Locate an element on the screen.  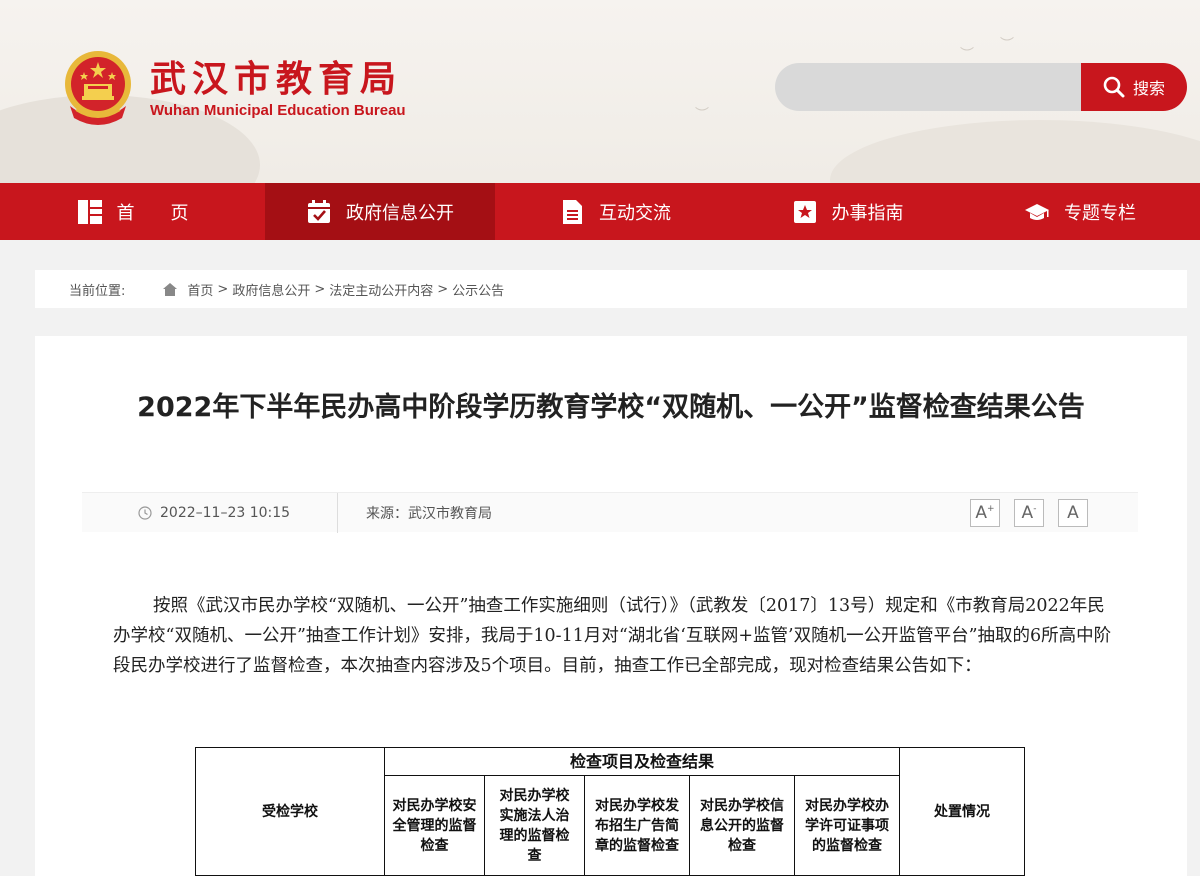
table-header-group: 检查项目及检查结果 is located at coordinates (642, 761).